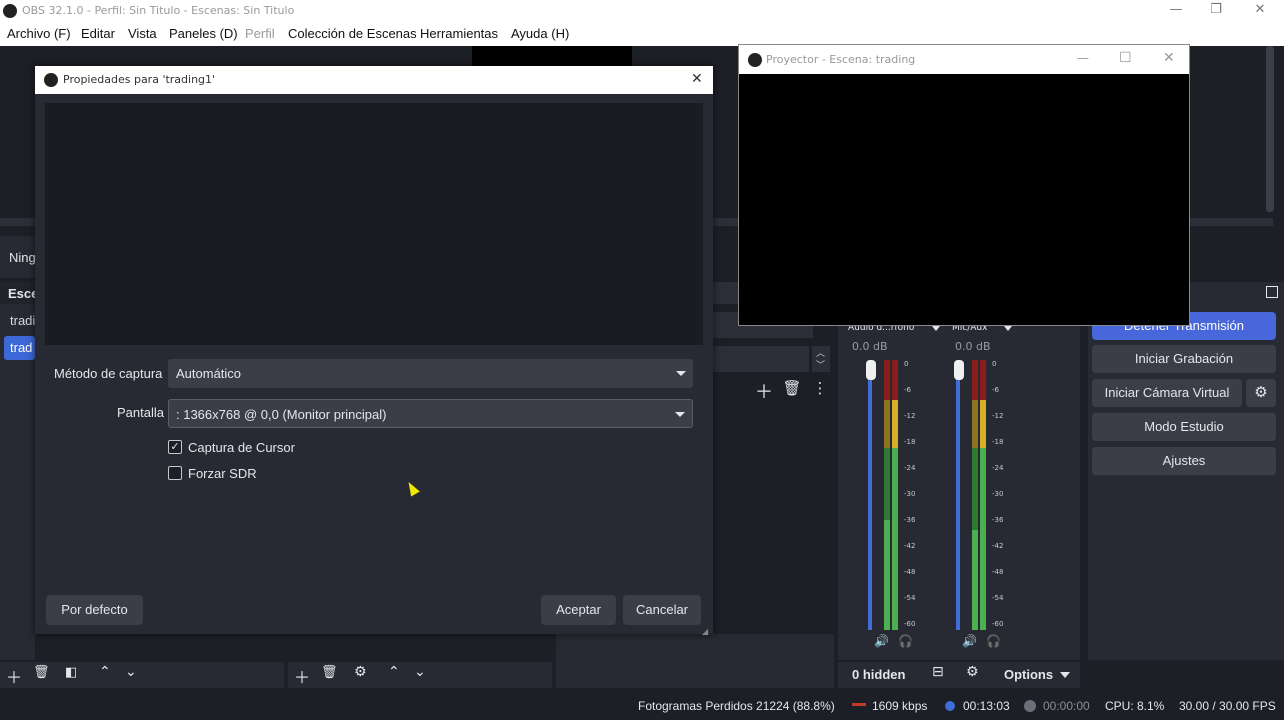  I want to click on channel-2-db: 0.0 dB, so click(973, 346).